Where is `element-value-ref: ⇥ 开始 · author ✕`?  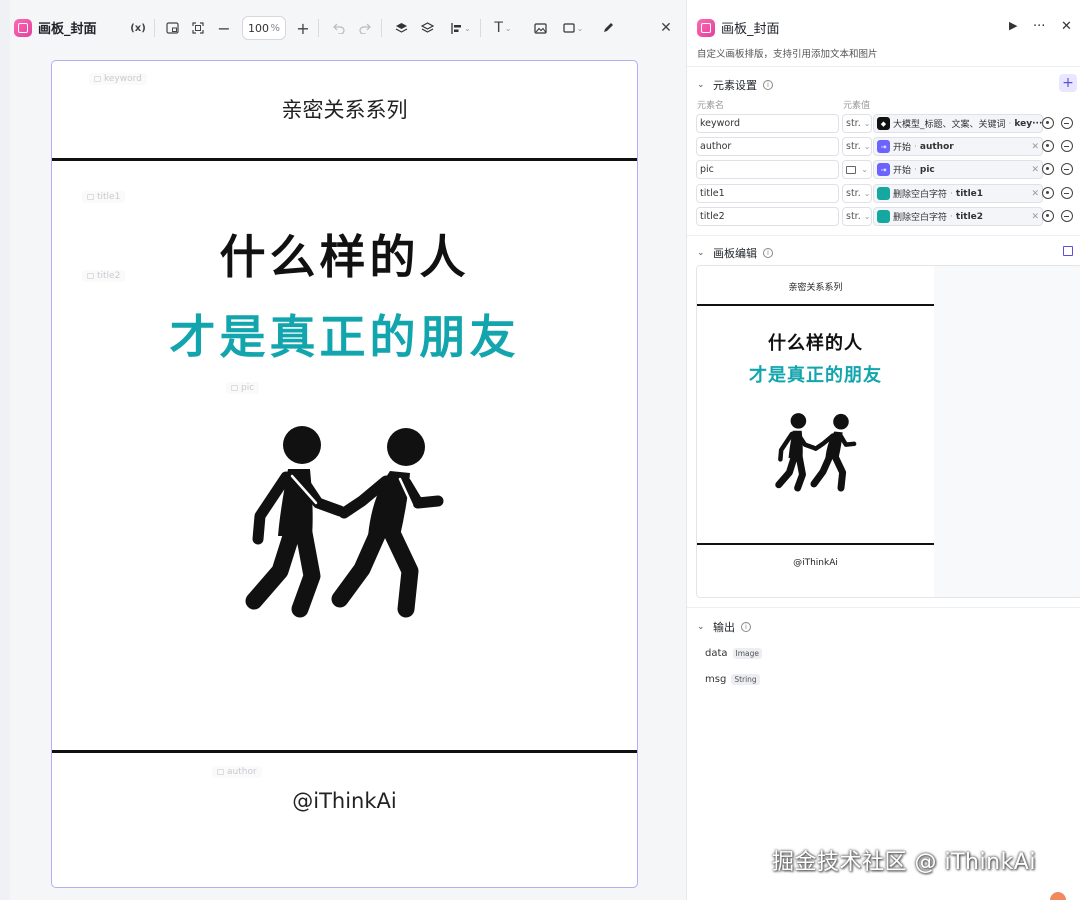 element-value-ref: ⇥ 开始 · author ✕ is located at coordinates (958, 146).